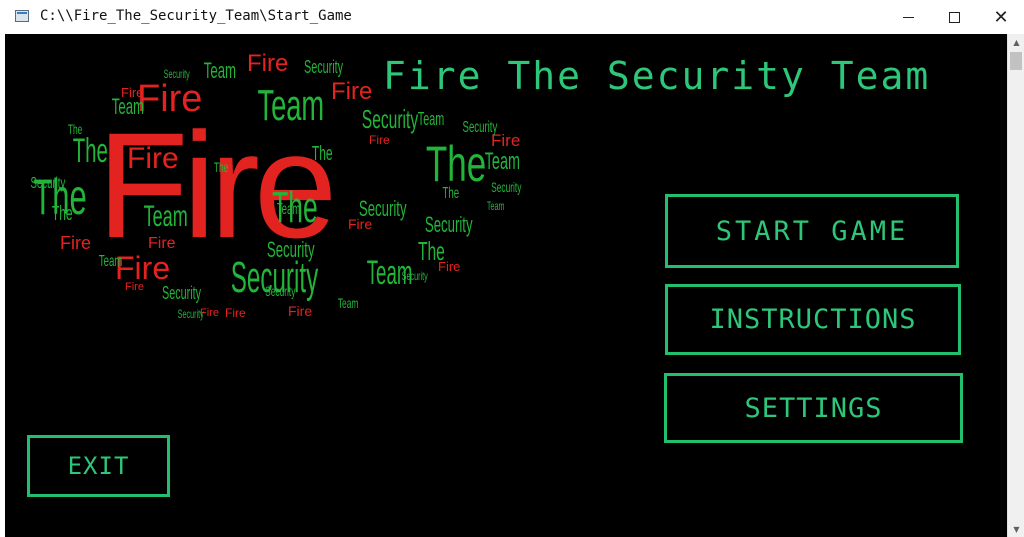  I want to click on maximize-icon, so click(954, 17).